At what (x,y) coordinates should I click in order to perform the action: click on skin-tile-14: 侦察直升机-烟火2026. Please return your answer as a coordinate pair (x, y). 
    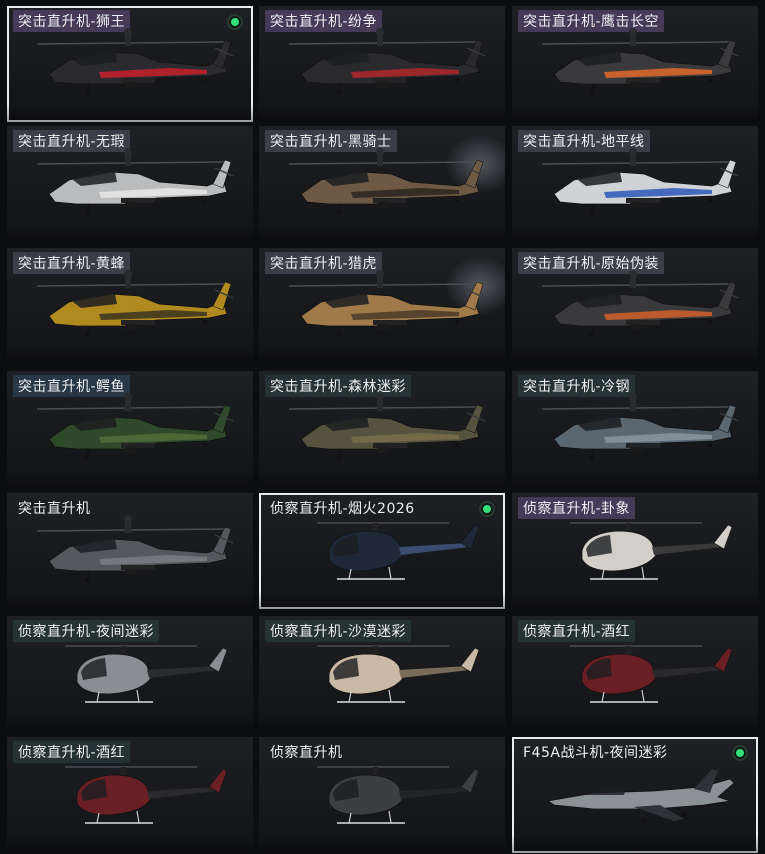
    Looking at the image, I should click on (382, 551).